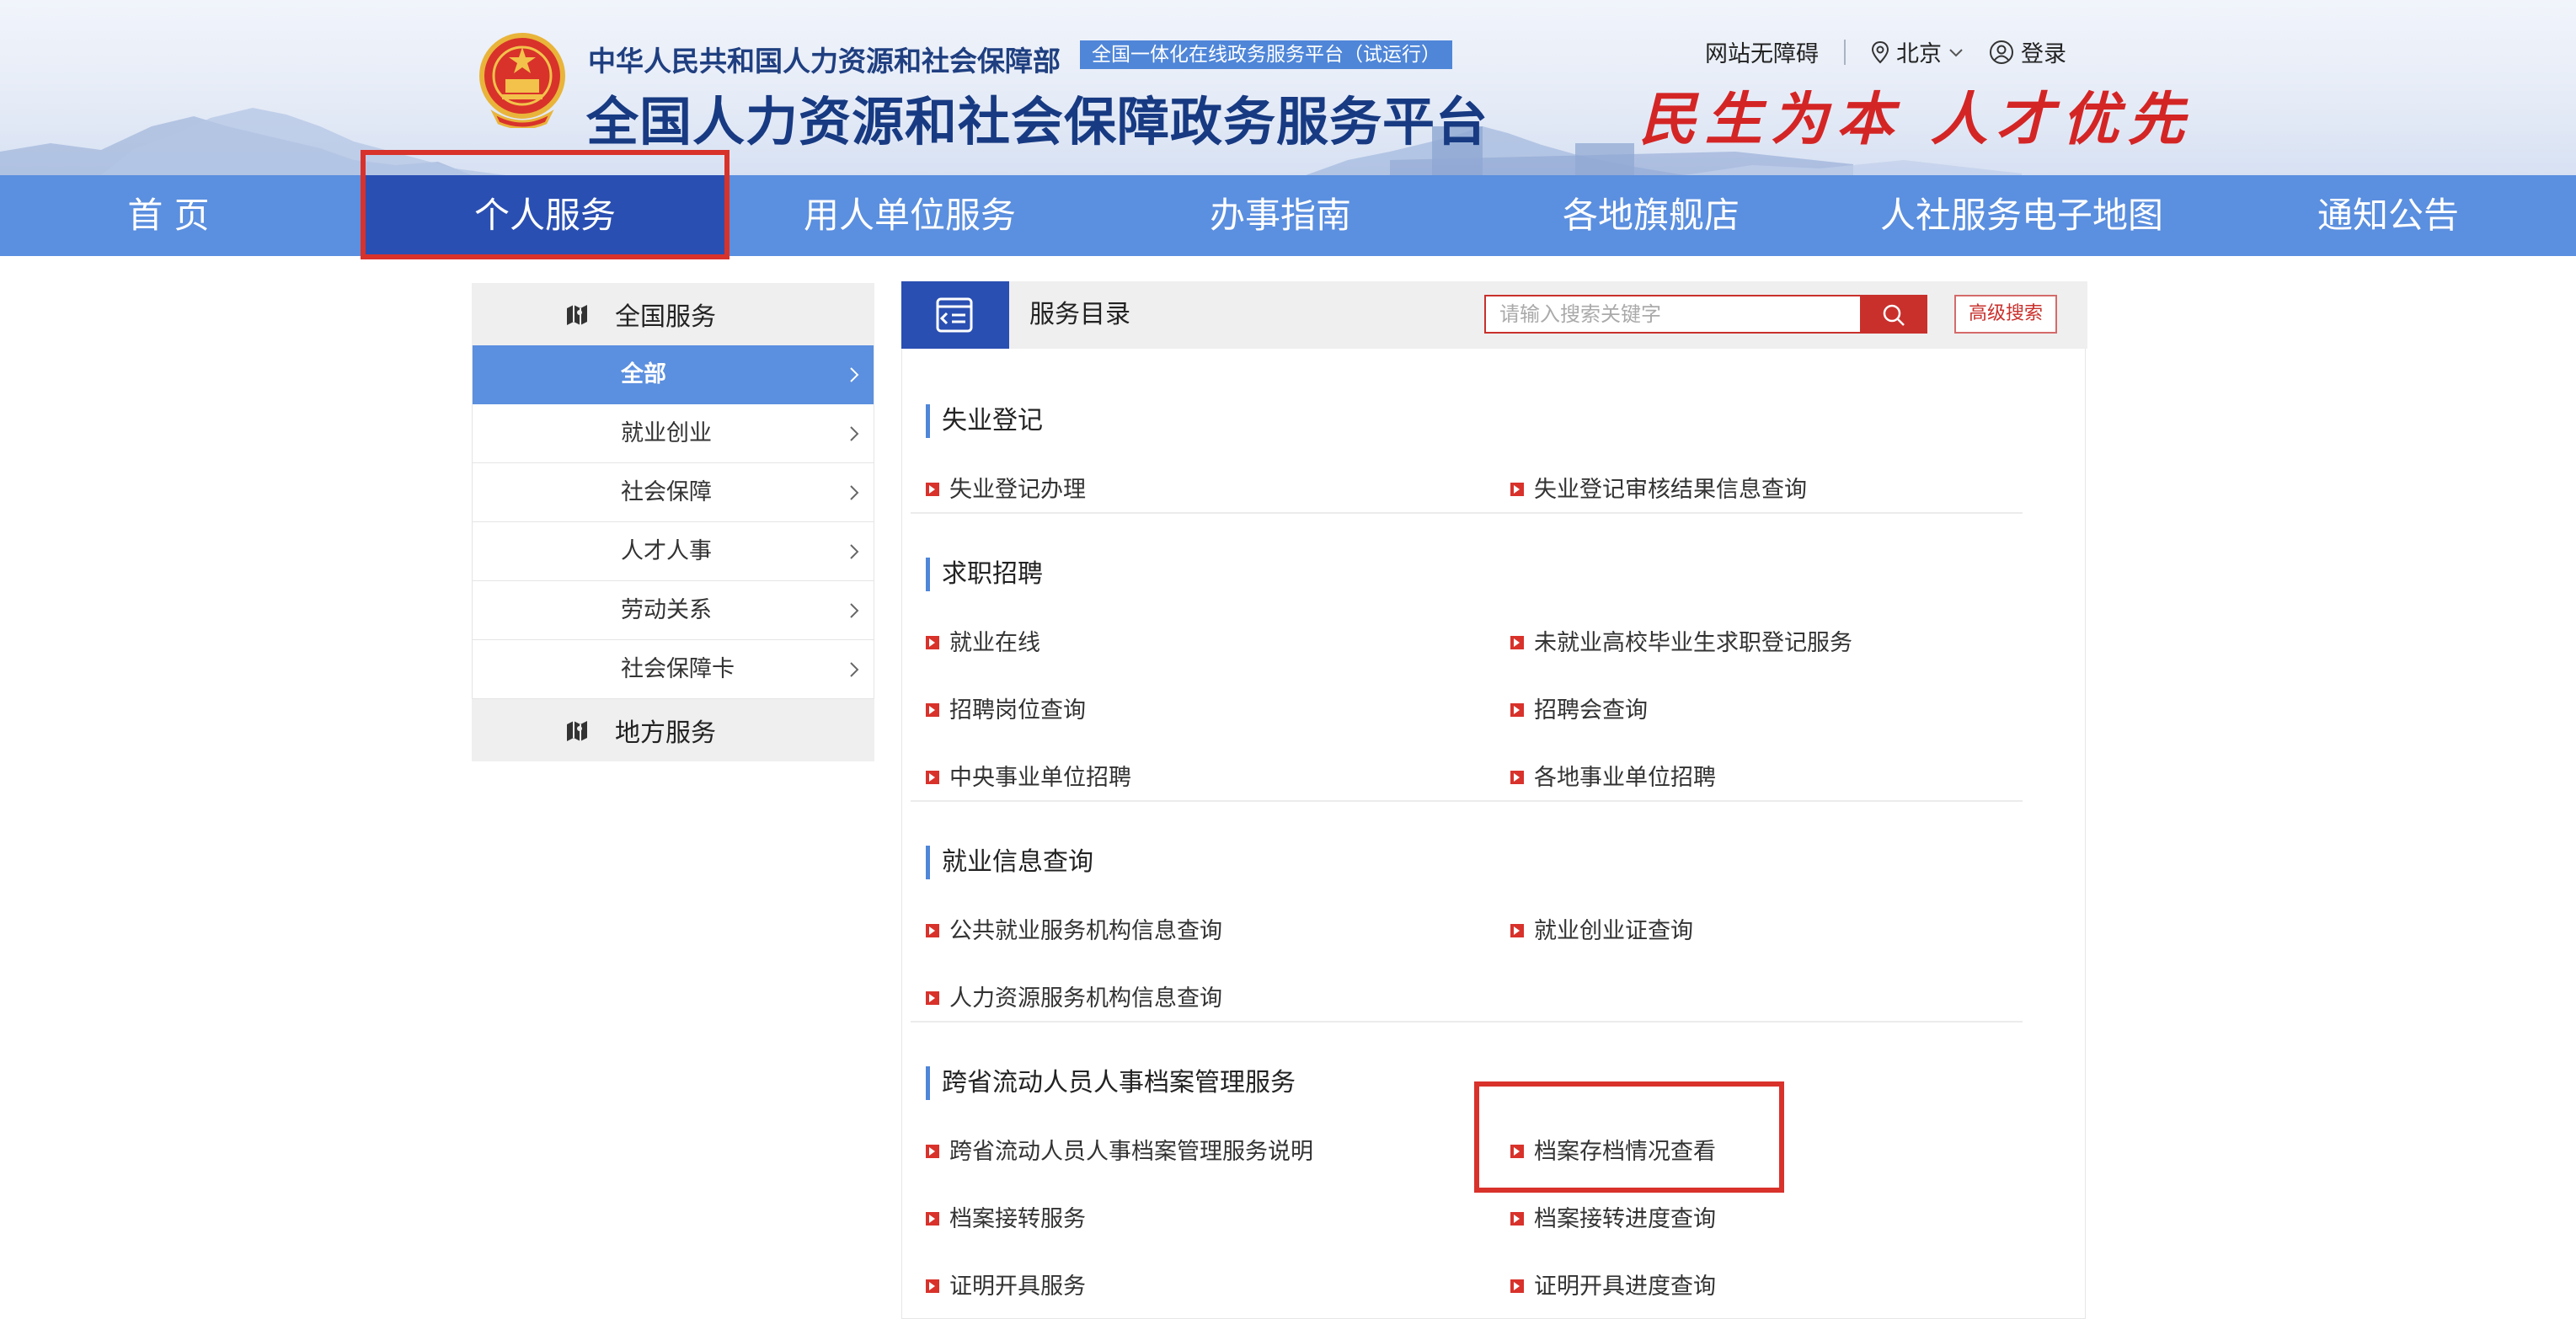  What do you see at coordinates (1085, 931) in the screenshot?
I see `service-link-label: 公共就业服务机构信息查询` at bounding box center [1085, 931].